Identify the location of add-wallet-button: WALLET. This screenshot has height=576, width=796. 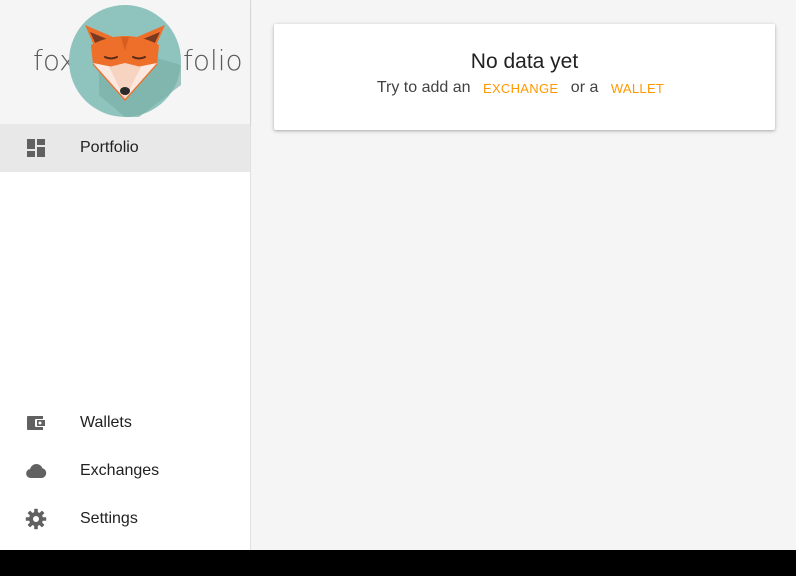
(637, 88).